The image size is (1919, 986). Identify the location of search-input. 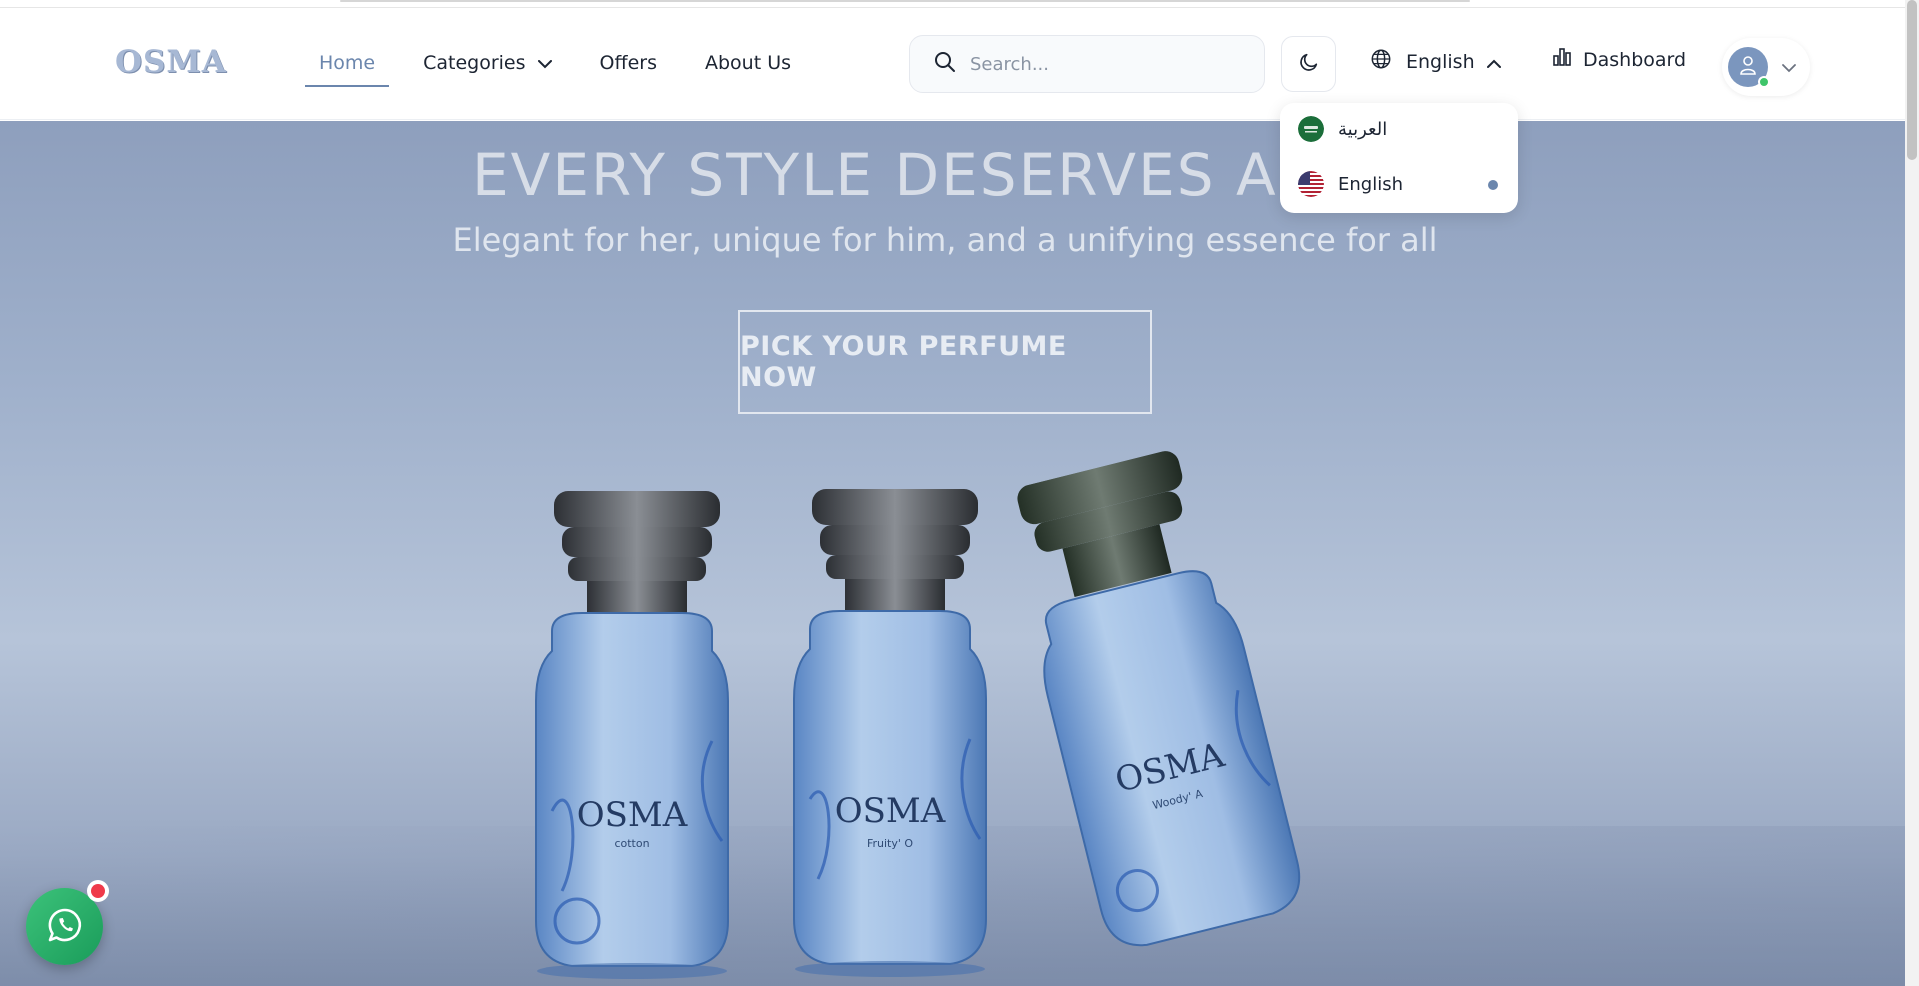
(1100, 64).